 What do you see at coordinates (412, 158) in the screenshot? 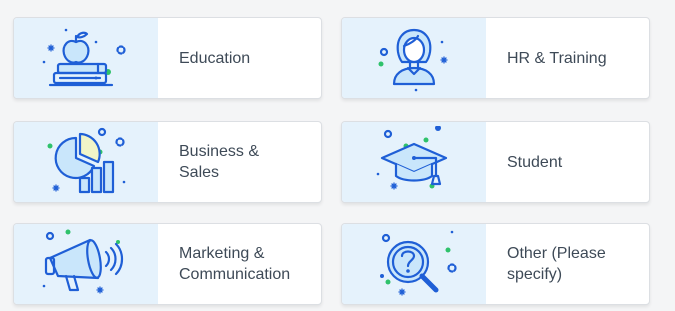
I see `graduation-cap-icon` at bounding box center [412, 158].